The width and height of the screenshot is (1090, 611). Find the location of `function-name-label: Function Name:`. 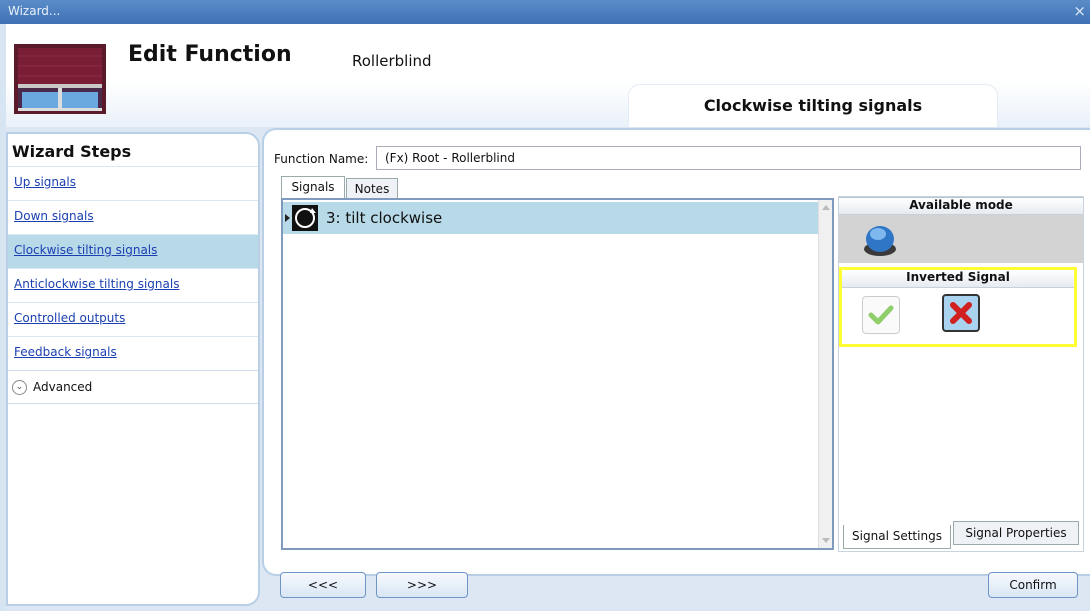

function-name-label: Function Name: is located at coordinates (321, 159).